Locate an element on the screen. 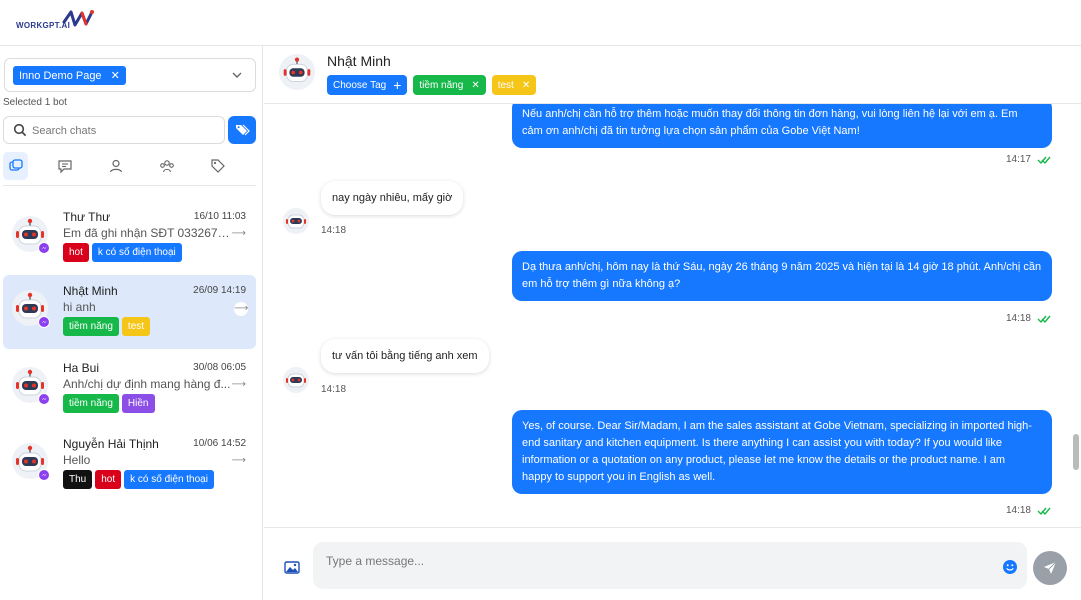 The width and height of the screenshot is (1081, 600). conversation-tags: Thu hot k có số điện thoại is located at coordinates (138, 479).